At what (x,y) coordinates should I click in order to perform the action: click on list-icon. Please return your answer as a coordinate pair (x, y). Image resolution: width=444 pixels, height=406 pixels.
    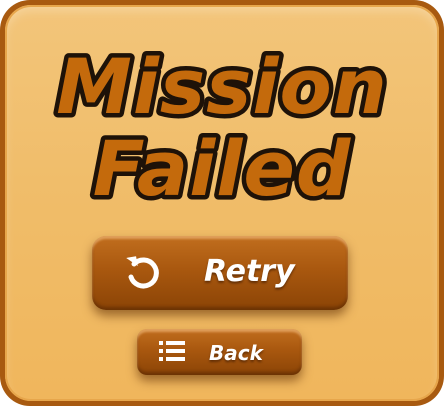
    Looking at the image, I should click on (172, 351).